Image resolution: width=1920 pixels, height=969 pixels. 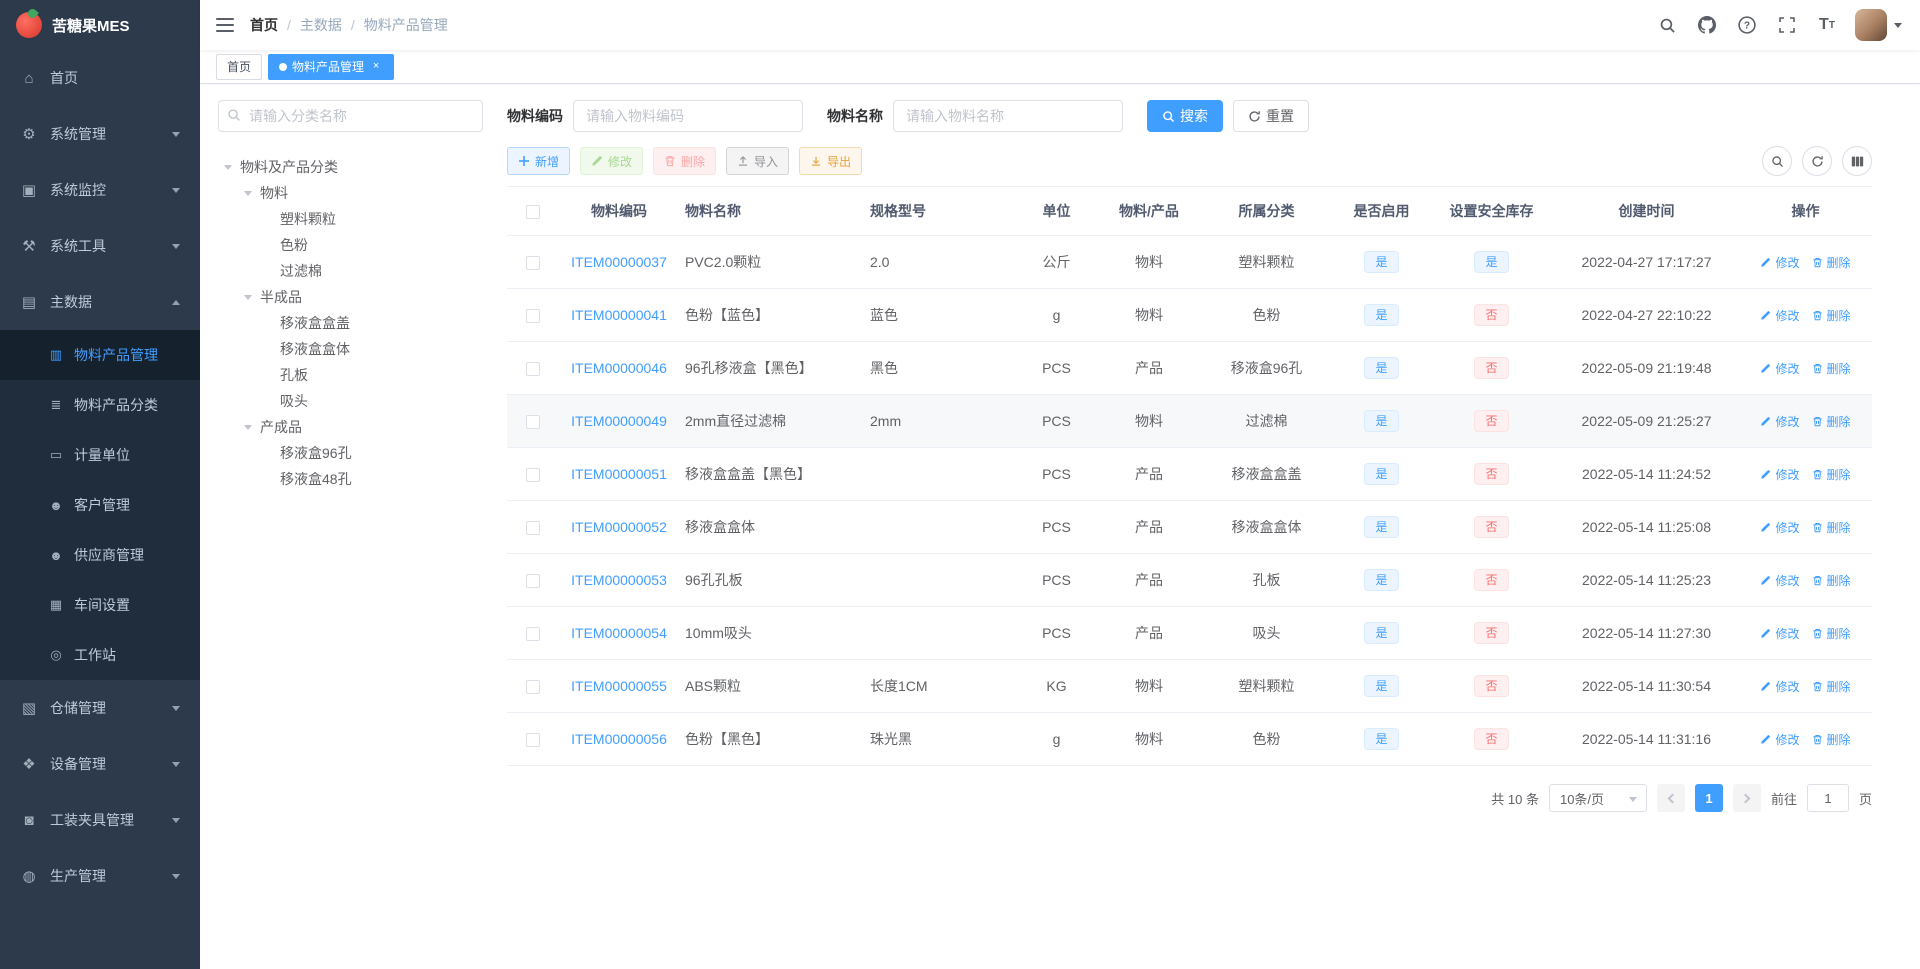 I want to click on tree-node: 塑料颗粒, so click(x=350, y=219).